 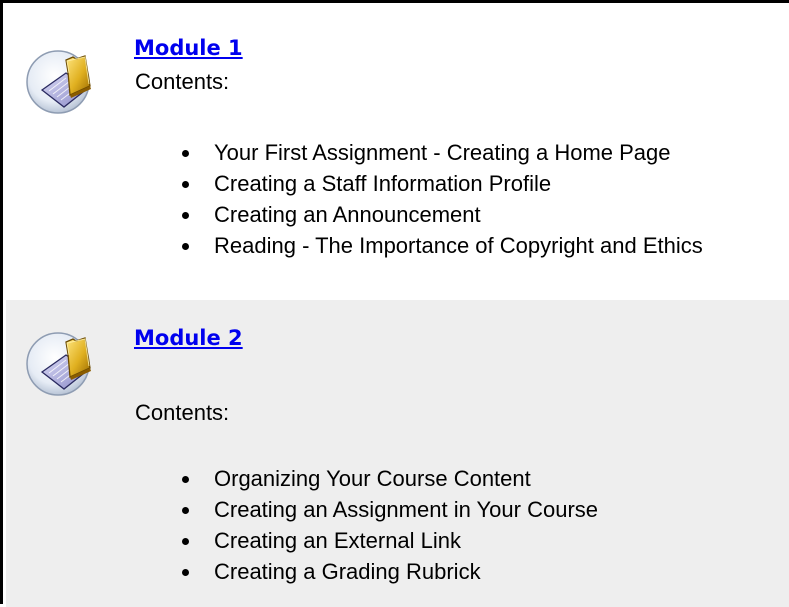 I want to click on list-item-label: Organizing Your Course Content, so click(x=372, y=478).